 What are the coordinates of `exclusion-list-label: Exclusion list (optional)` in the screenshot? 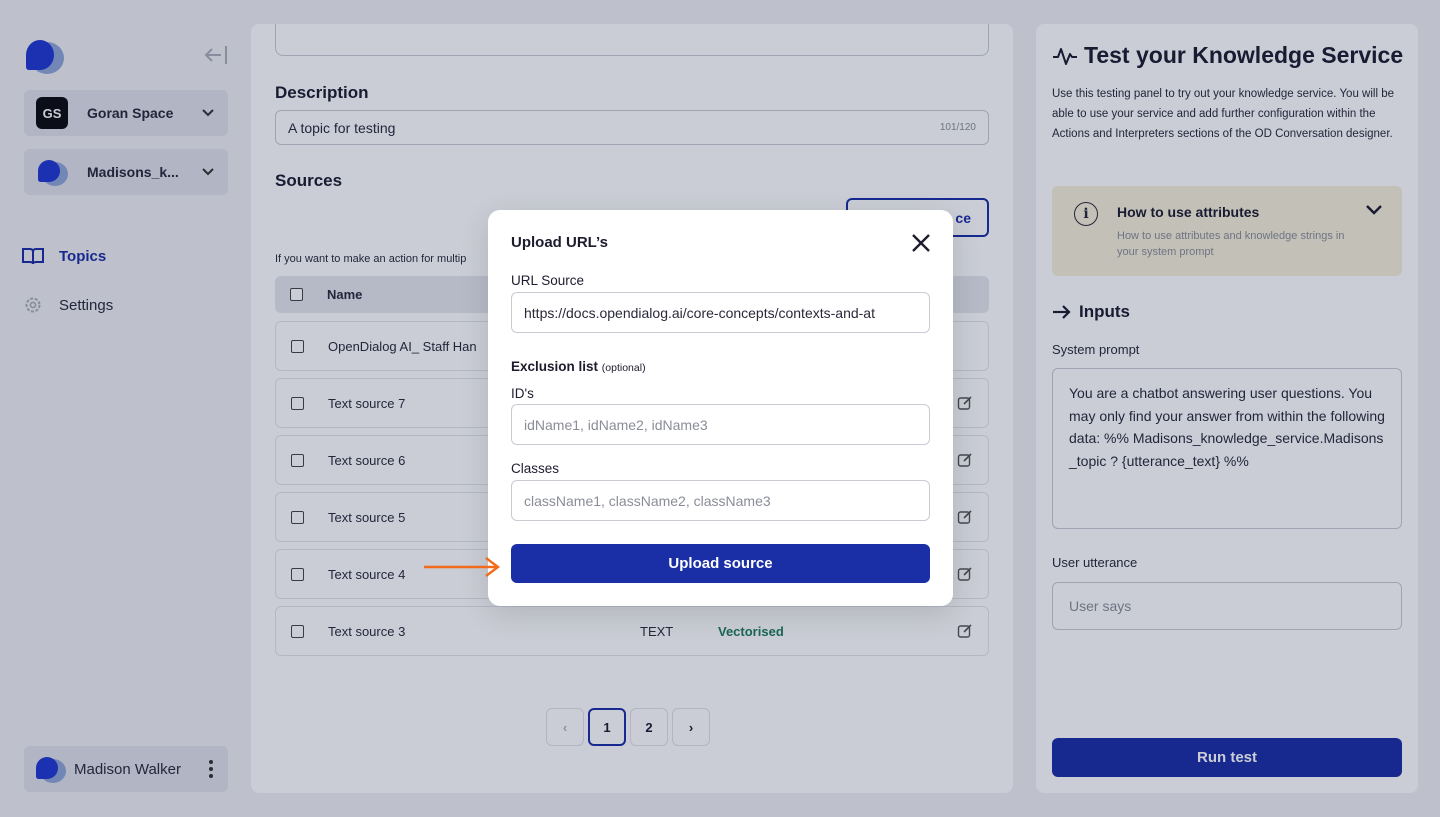 It's located at (578, 366).